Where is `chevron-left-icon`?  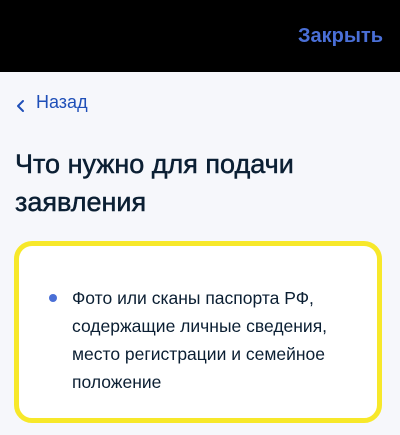
chevron-left-icon is located at coordinates (21, 103).